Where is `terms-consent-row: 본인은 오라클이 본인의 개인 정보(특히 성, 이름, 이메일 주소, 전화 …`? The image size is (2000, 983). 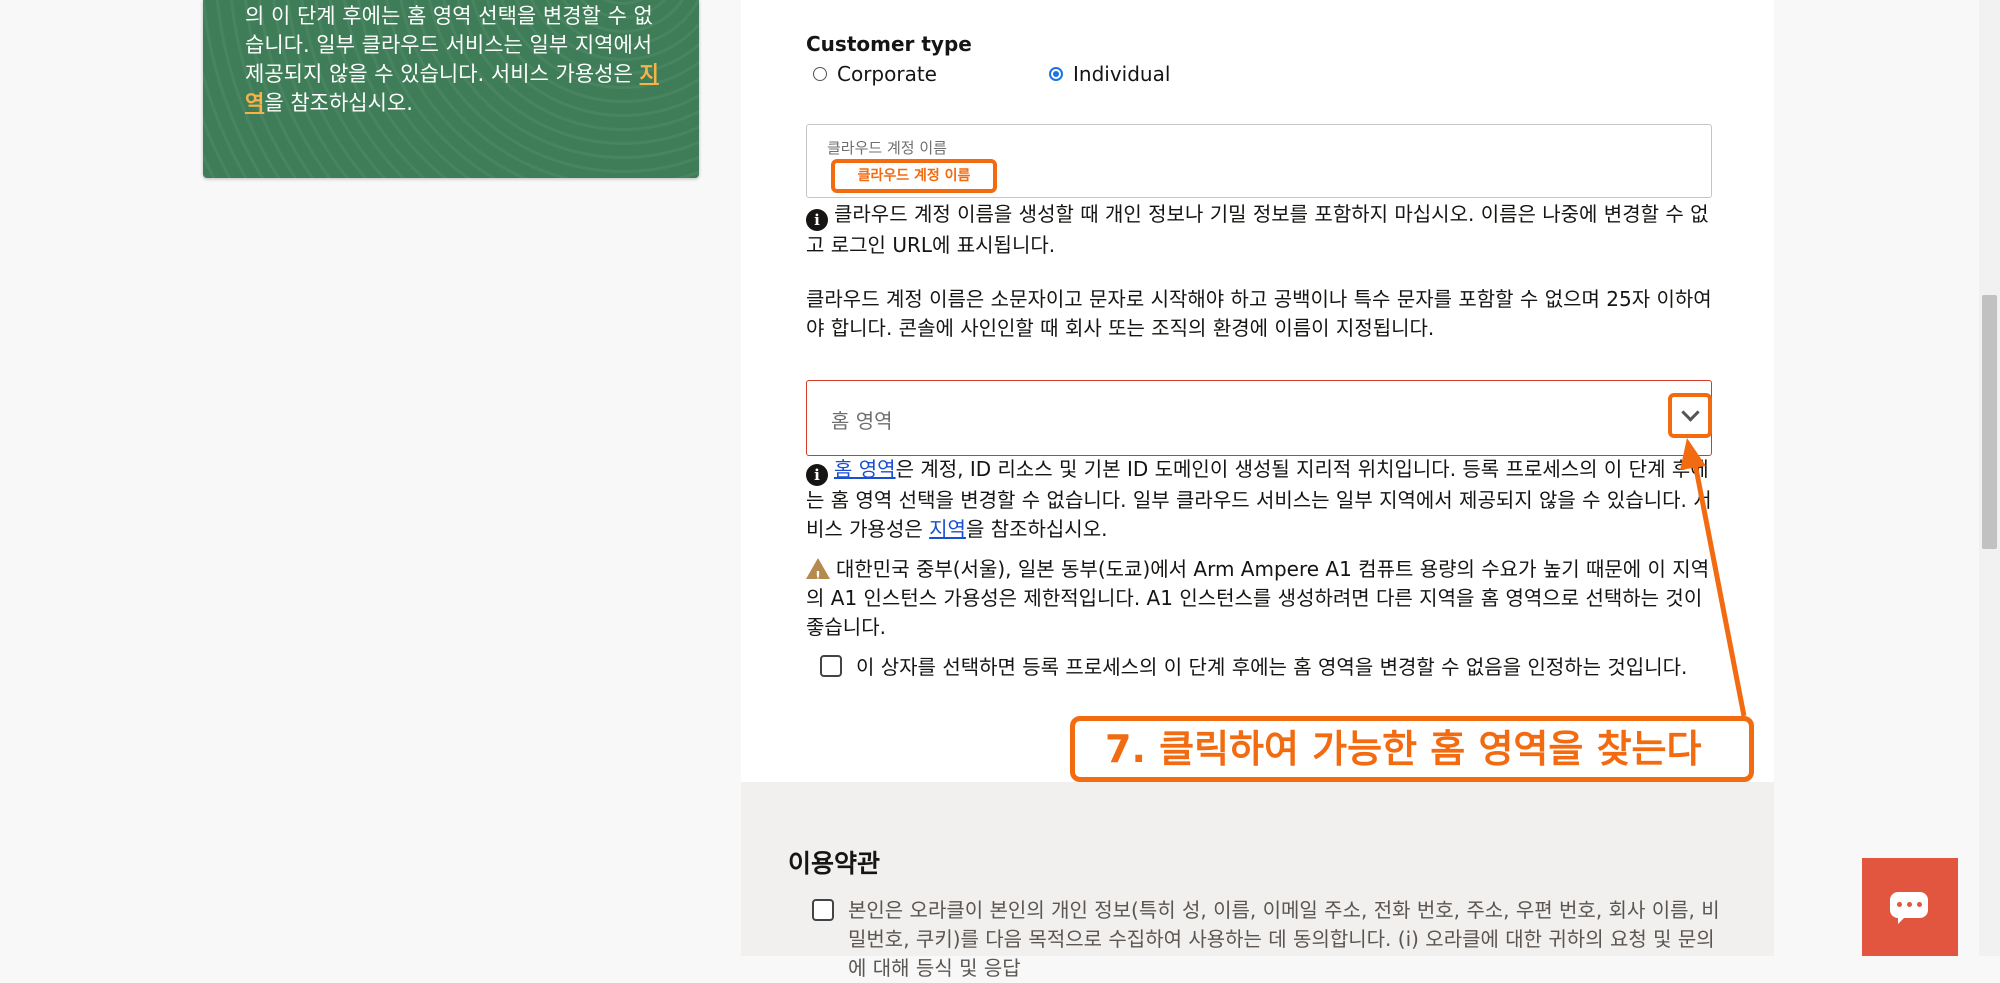 terms-consent-row: 본인은 오라클이 본인의 개인 정보(특히 성, 이름, 이메일 주소, 전화 … is located at coordinates (1263, 939).